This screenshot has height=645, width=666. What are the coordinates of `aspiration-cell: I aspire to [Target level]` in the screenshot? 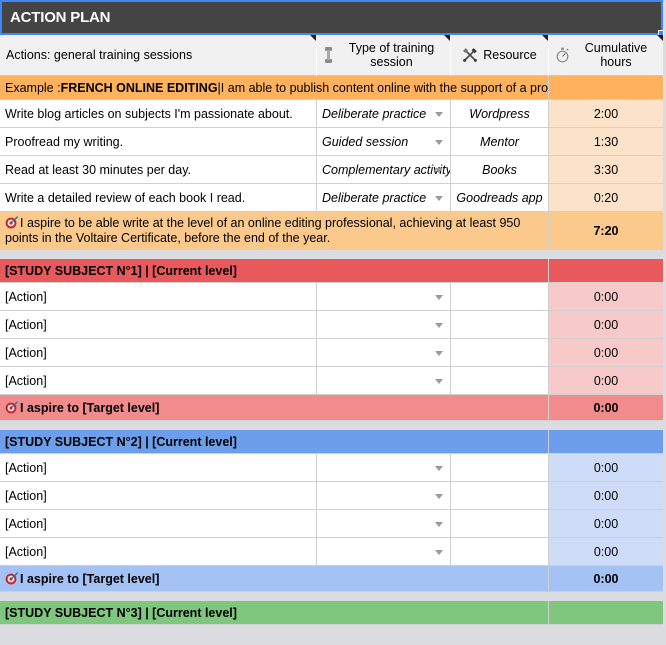 It's located at (274, 579).